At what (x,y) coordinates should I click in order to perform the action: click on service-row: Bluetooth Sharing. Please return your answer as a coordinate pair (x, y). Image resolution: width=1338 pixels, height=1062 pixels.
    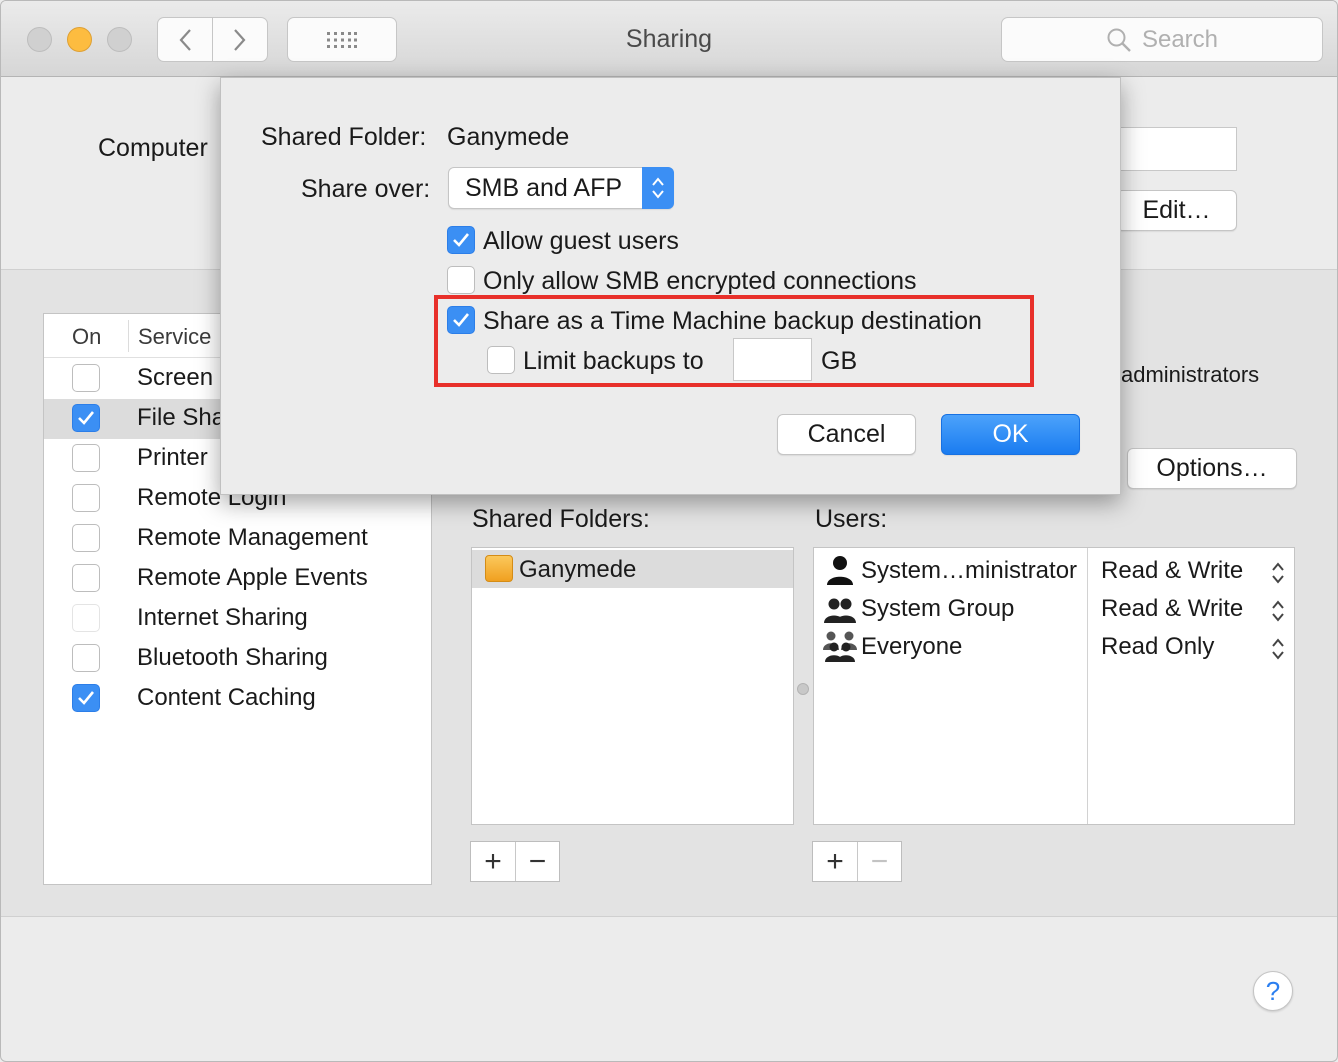
    Looking at the image, I should click on (237, 659).